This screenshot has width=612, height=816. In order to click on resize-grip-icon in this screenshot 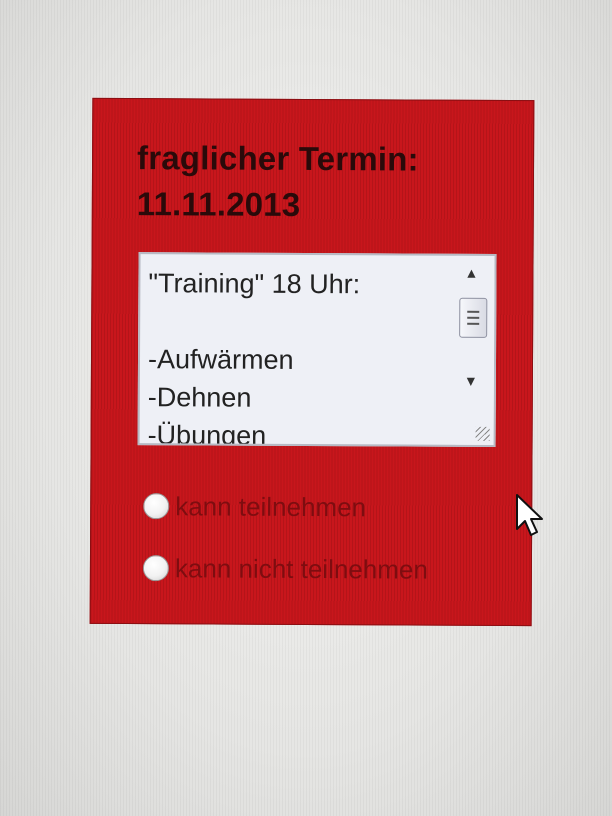, I will do `click(482, 433)`.